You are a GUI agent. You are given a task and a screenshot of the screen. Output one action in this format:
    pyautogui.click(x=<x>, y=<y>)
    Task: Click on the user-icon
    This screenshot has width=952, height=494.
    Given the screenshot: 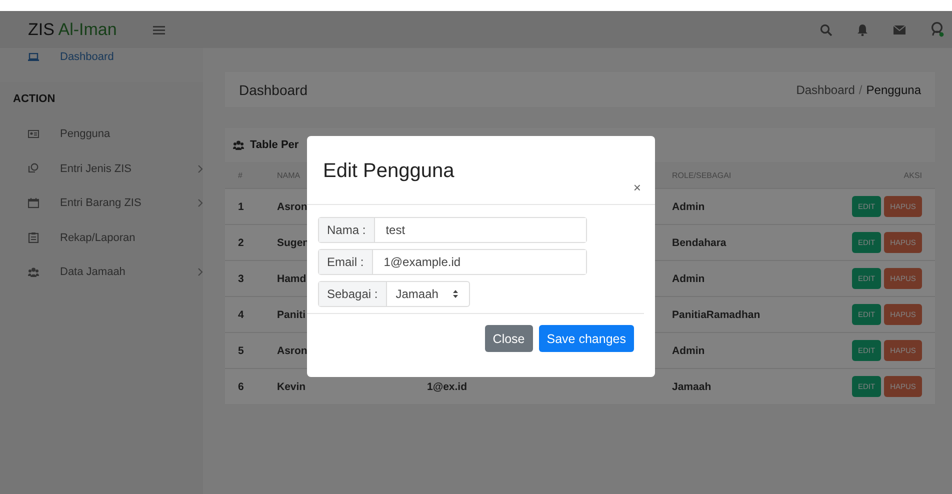 What is the action you would take?
    pyautogui.click(x=937, y=29)
    